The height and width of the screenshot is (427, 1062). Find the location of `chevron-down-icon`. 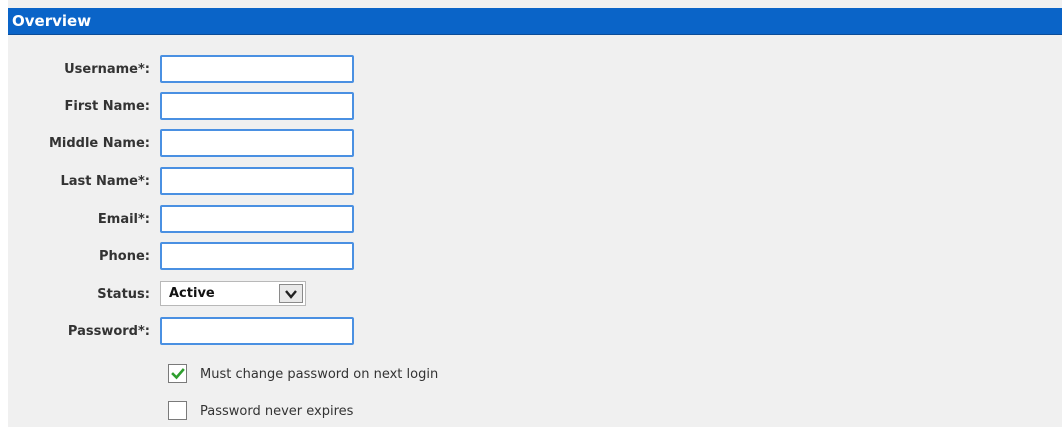

chevron-down-icon is located at coordinates (291, 294).